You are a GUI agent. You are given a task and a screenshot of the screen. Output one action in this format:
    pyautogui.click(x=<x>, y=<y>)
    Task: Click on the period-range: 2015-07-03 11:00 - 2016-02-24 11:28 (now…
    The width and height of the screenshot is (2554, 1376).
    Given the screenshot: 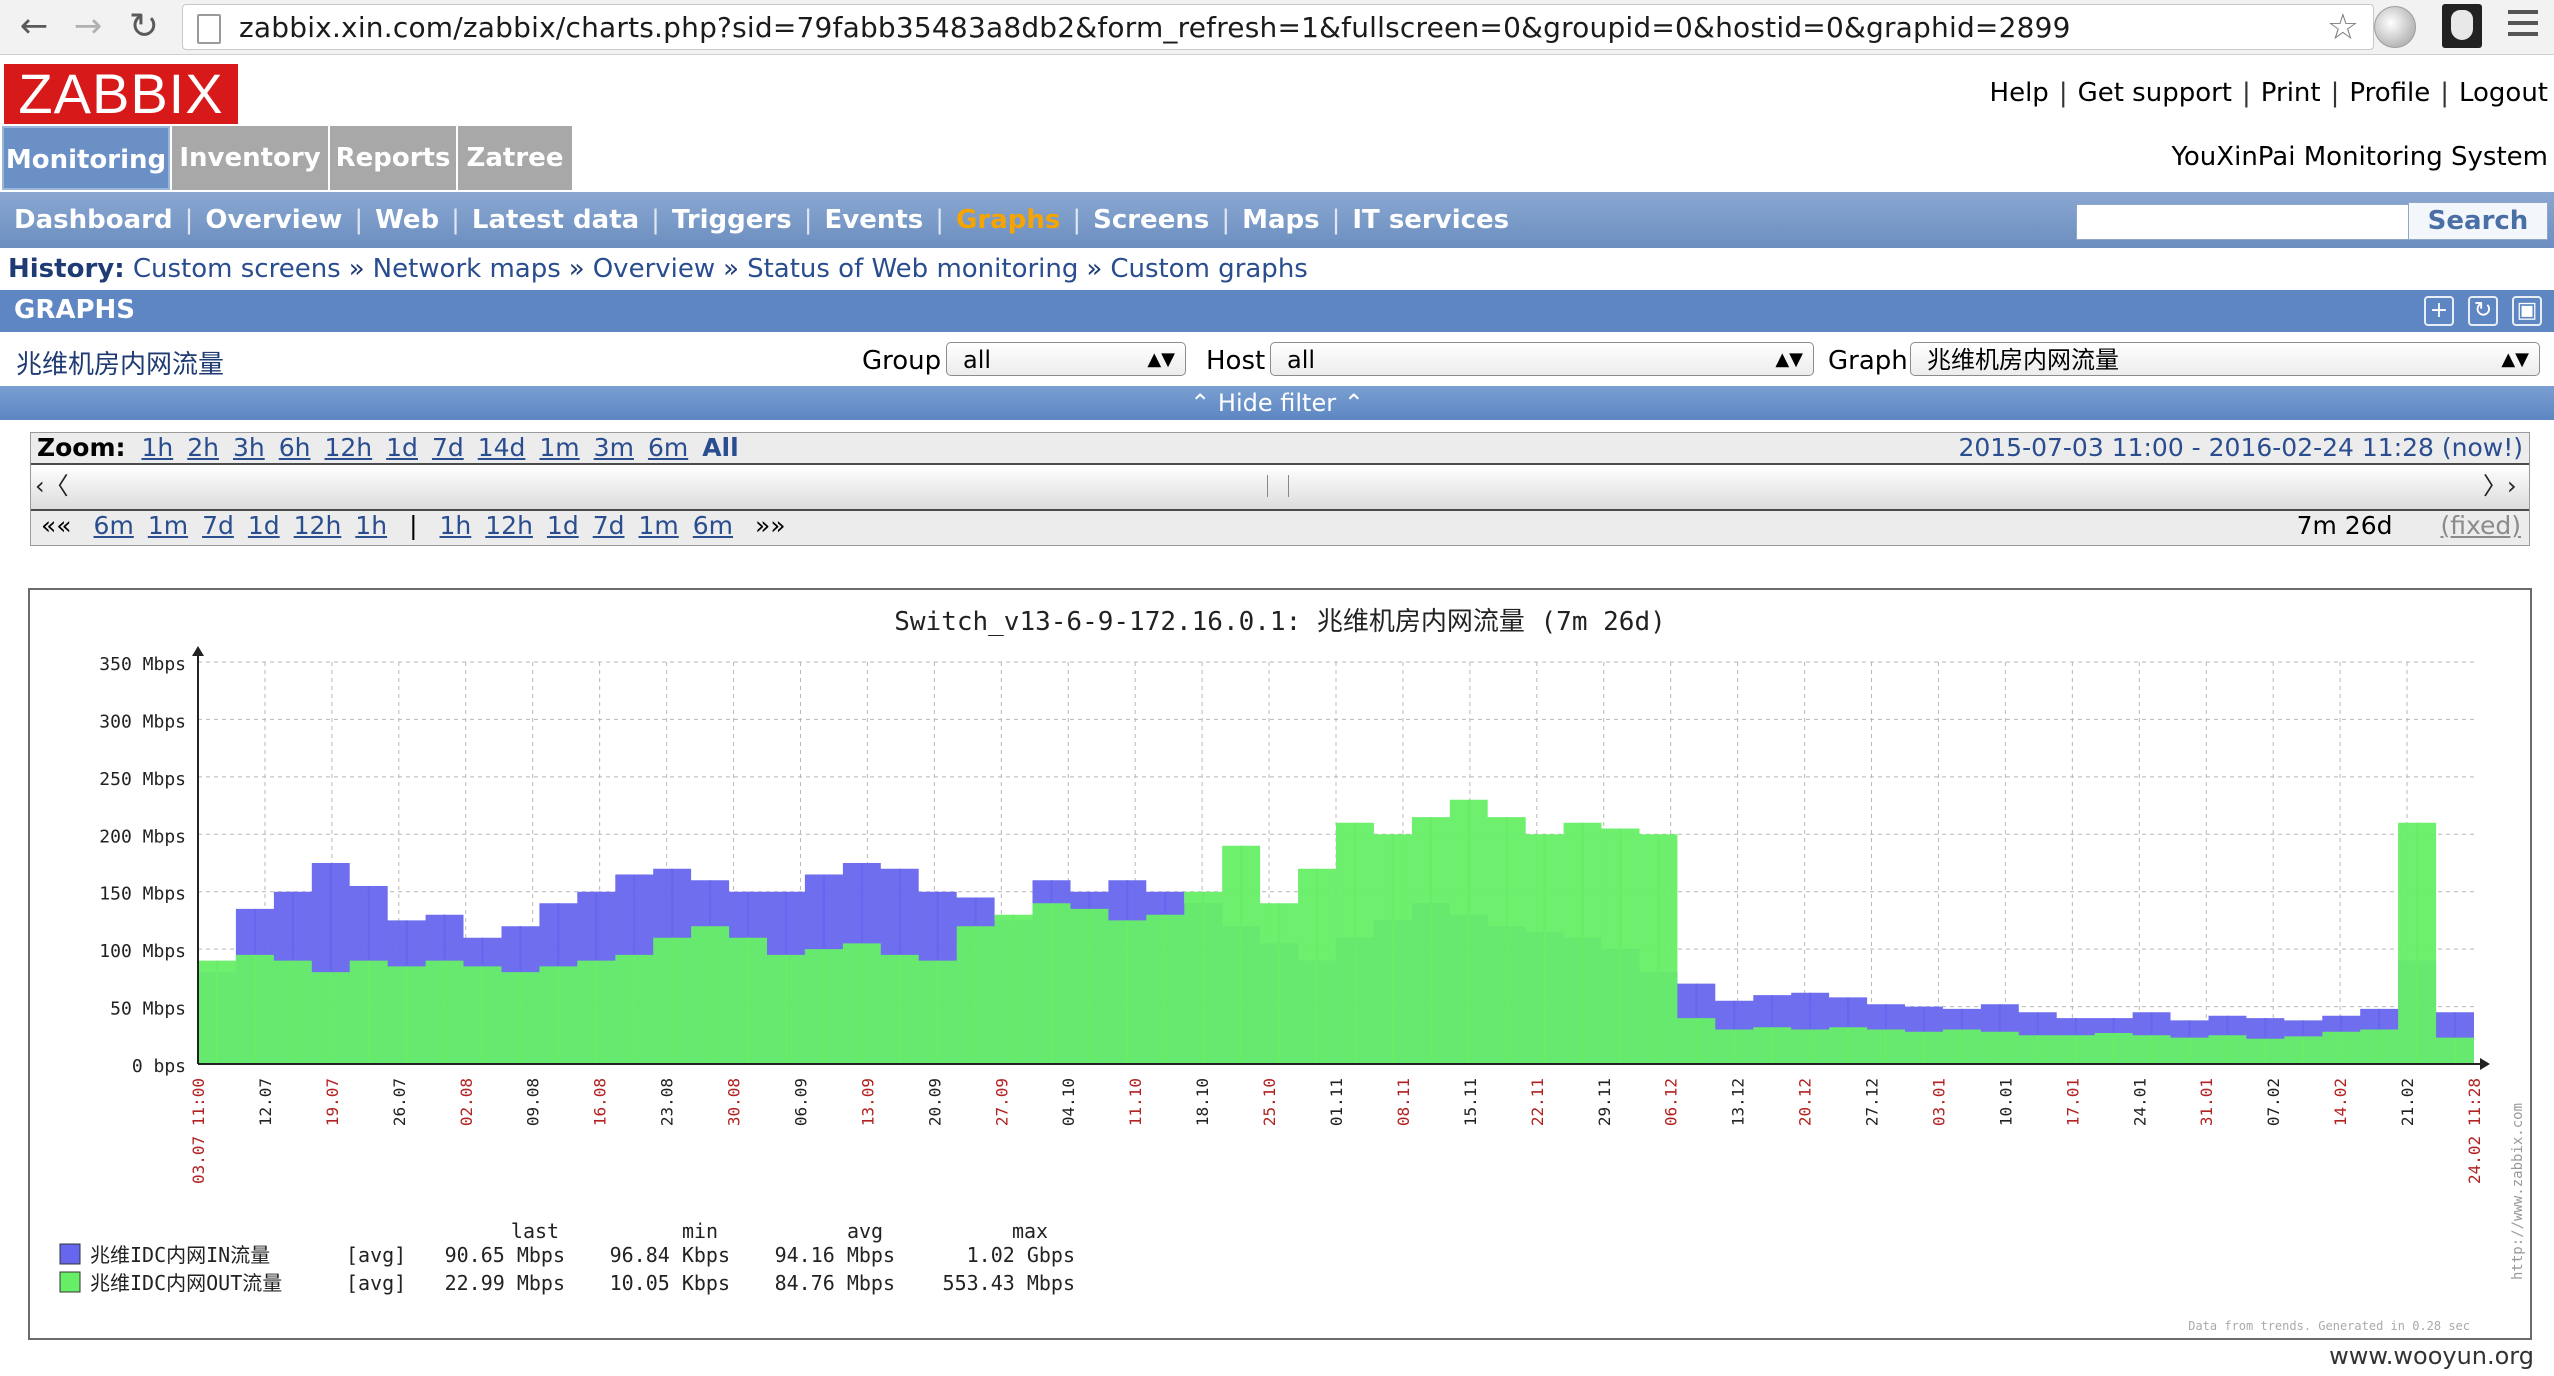 What is the action you would take?
    pyautogui.click(x=2240, y=447)
    